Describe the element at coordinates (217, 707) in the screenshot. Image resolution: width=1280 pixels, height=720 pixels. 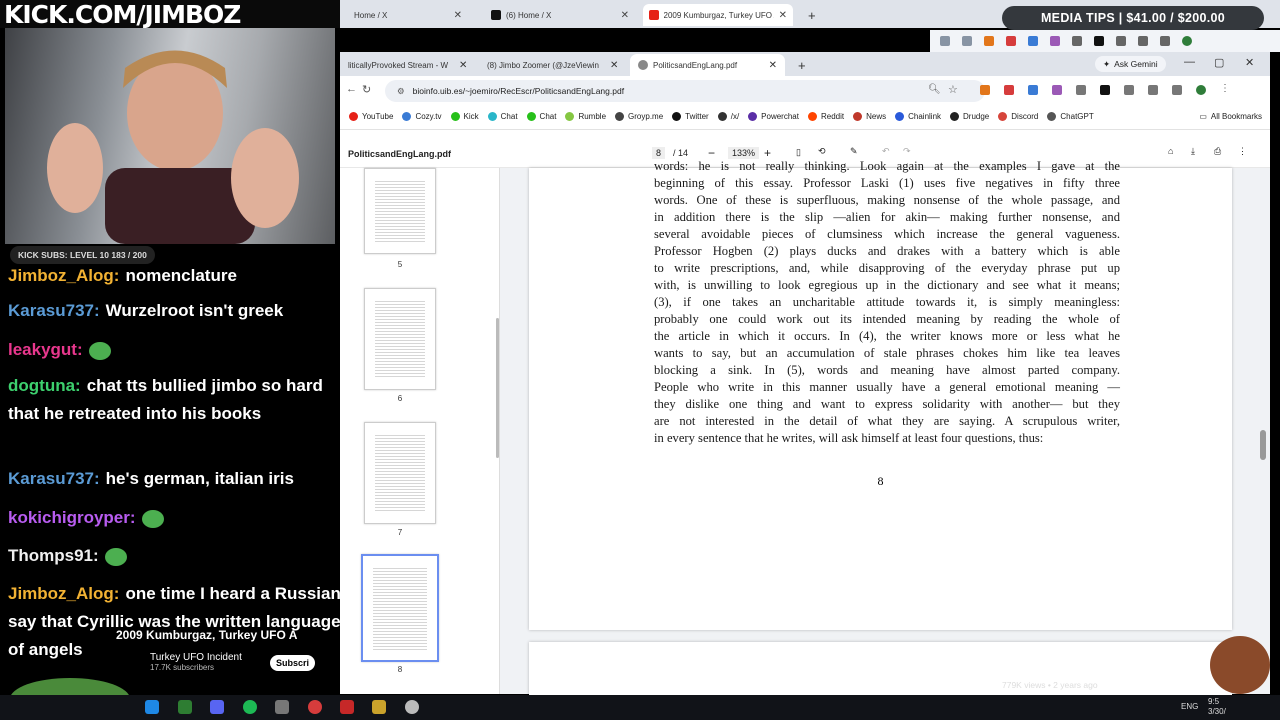
I see `discord-icon` at that location.